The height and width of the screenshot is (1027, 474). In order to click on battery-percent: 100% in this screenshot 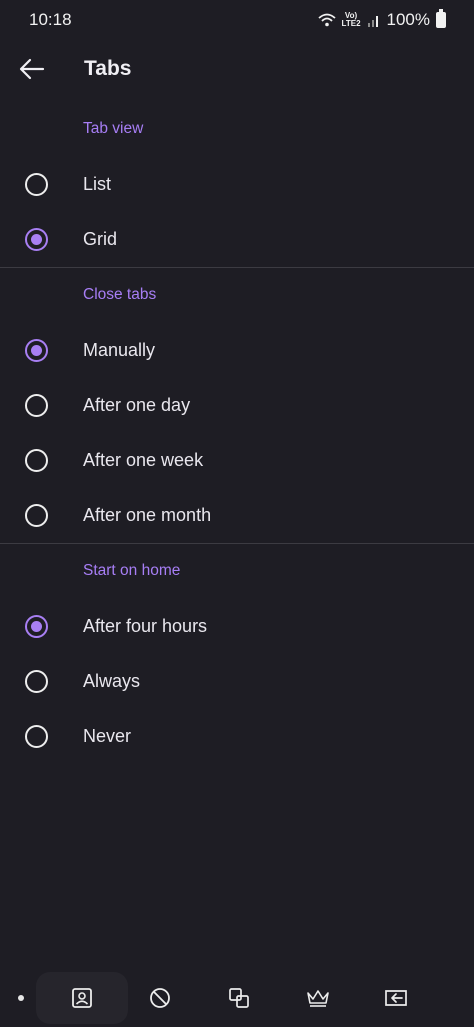, I will do `click(408, 19)`.